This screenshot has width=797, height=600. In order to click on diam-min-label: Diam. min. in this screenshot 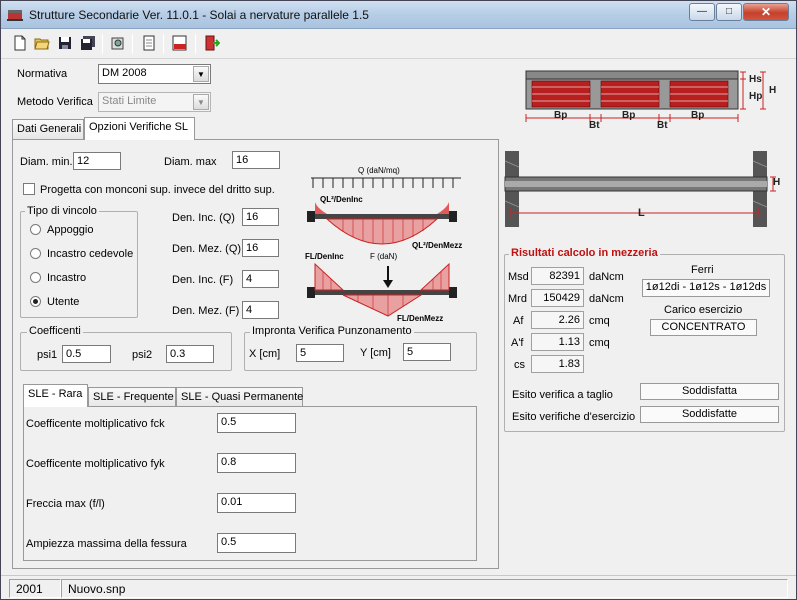, I will do `click(46, 162)`.